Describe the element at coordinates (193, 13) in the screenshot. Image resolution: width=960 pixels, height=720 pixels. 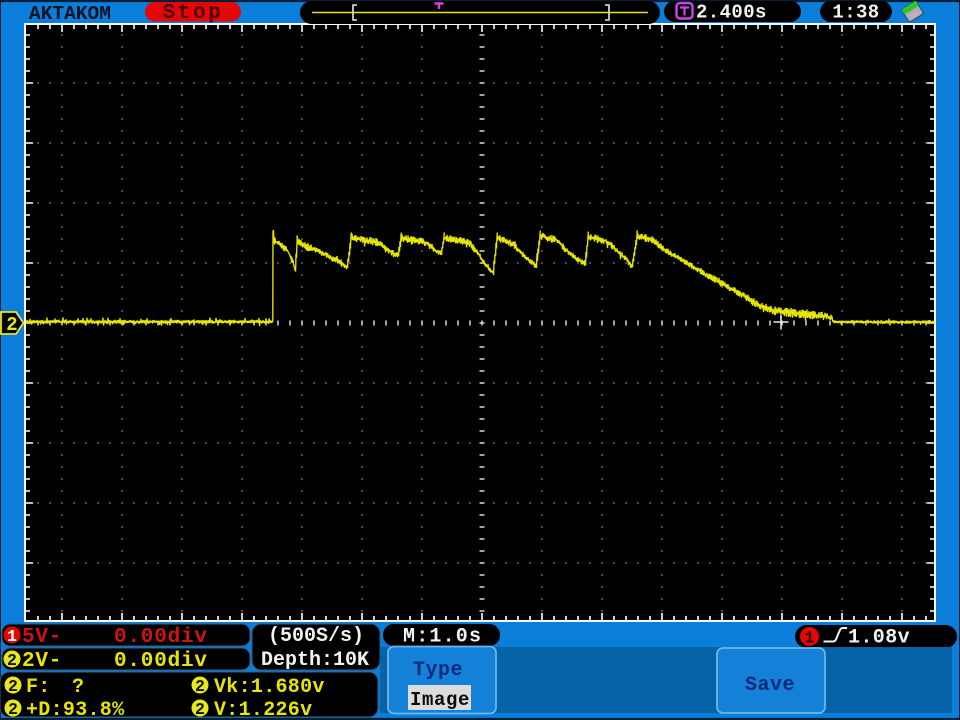
I see `svg-text: Stop` at that location.